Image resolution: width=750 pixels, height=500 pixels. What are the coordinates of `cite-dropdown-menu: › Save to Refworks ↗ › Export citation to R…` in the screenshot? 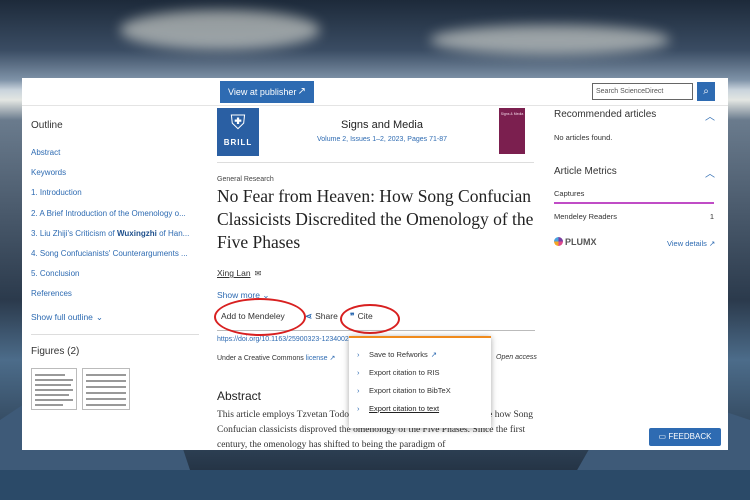 It's located at (420, 382).